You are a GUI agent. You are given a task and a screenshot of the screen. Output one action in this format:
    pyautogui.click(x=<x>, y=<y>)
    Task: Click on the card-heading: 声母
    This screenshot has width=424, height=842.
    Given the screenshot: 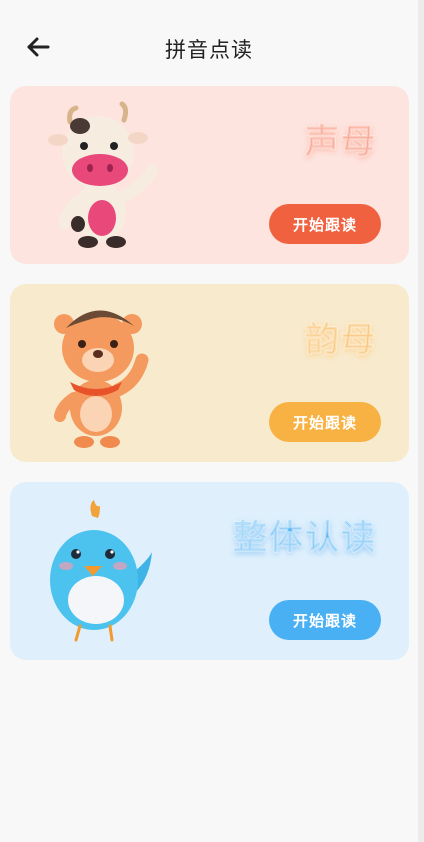 What is the action you would take?
    pyautogui.click(x=341, y=142)
    